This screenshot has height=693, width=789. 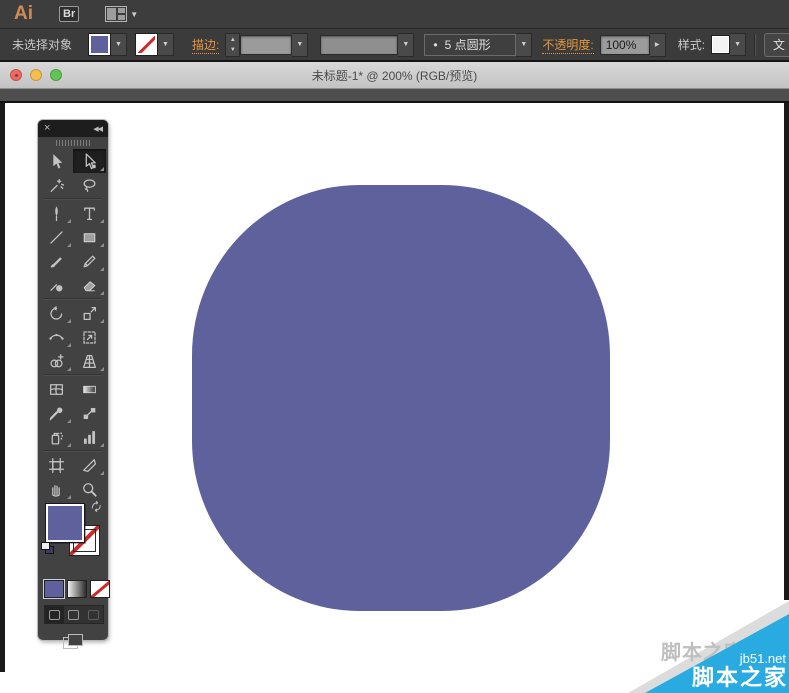 I want to click on pencil-icon, so click(x=89, y=261).